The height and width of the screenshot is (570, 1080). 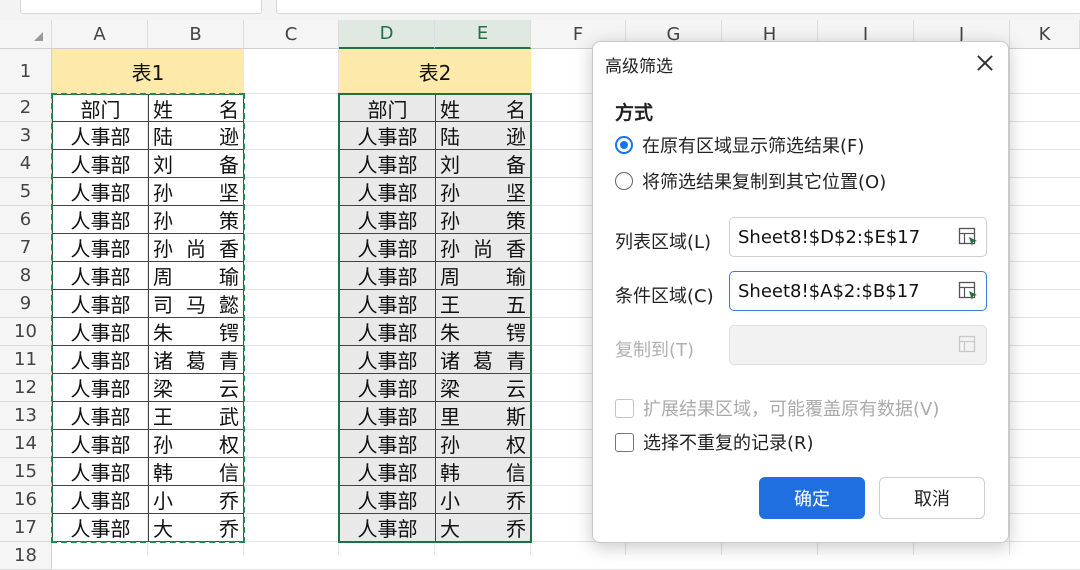 I want to click on radio-show-in-place: 在原有区域显示筛选结果(F), so click(x=739, y=145).